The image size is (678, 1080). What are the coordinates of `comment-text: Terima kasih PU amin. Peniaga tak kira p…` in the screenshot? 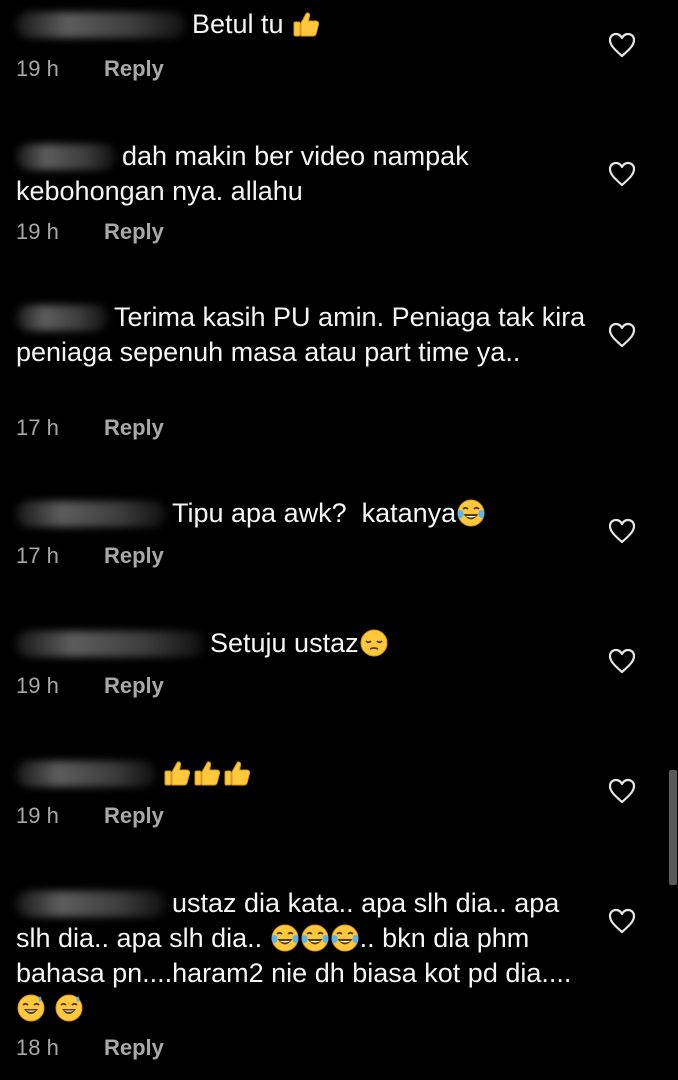 It's located at (301, 334).